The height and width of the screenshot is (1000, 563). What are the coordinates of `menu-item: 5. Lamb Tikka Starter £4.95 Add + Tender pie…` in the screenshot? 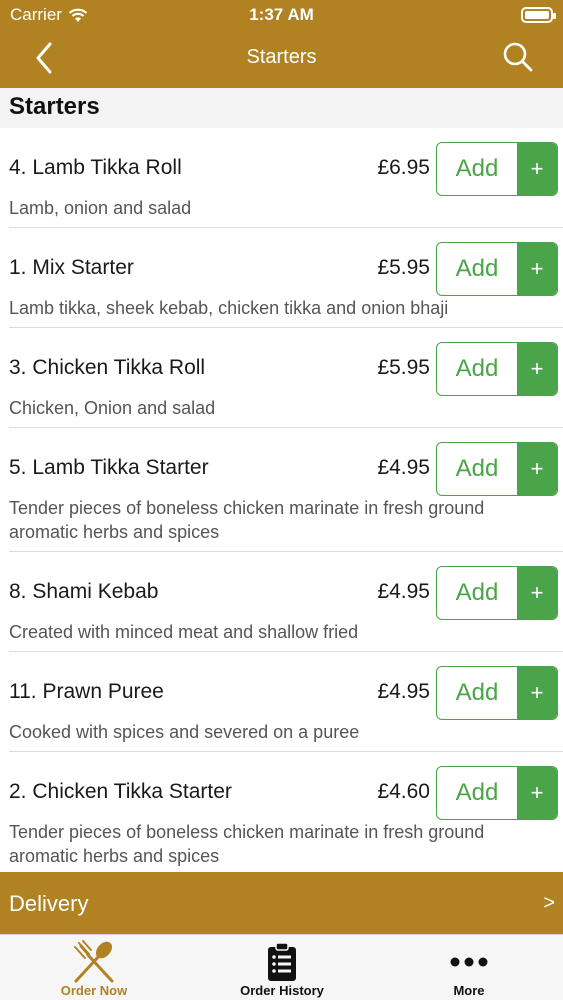 It's located at (286, 490).